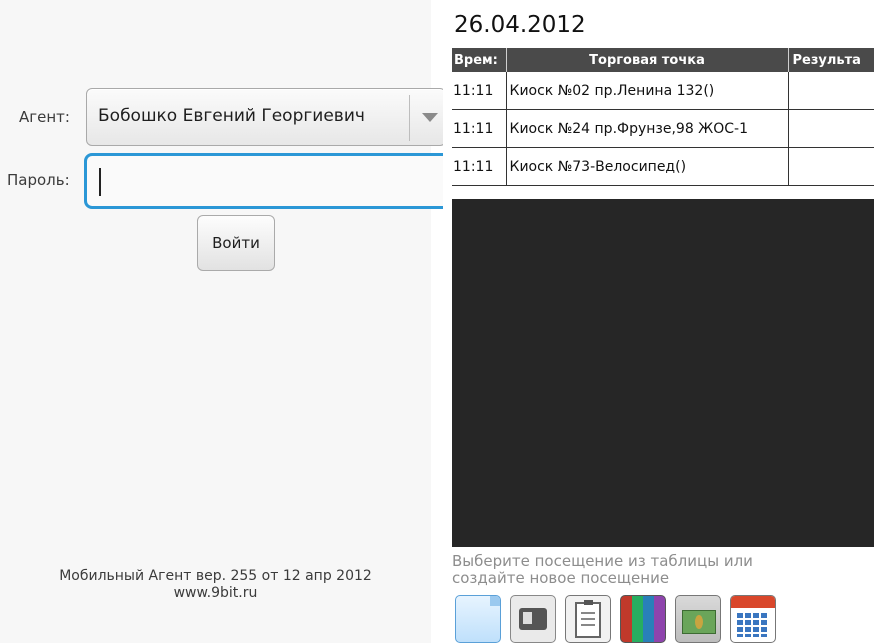 The width and height of the screenshot is (874, 643). Describe the element at coordinates (647, 166) in the screenshot. I see `cell-point: Киоск №73-Велосипед()` at that location.